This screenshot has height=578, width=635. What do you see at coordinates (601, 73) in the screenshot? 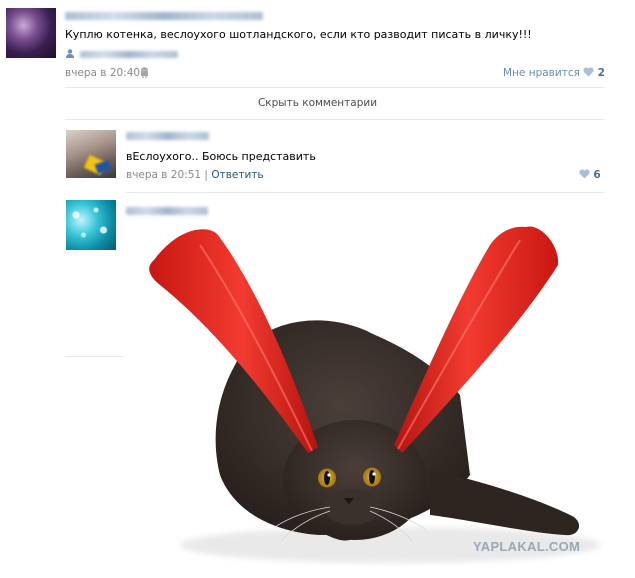
I see `like-count: 2` at bounding box center [601, 73].